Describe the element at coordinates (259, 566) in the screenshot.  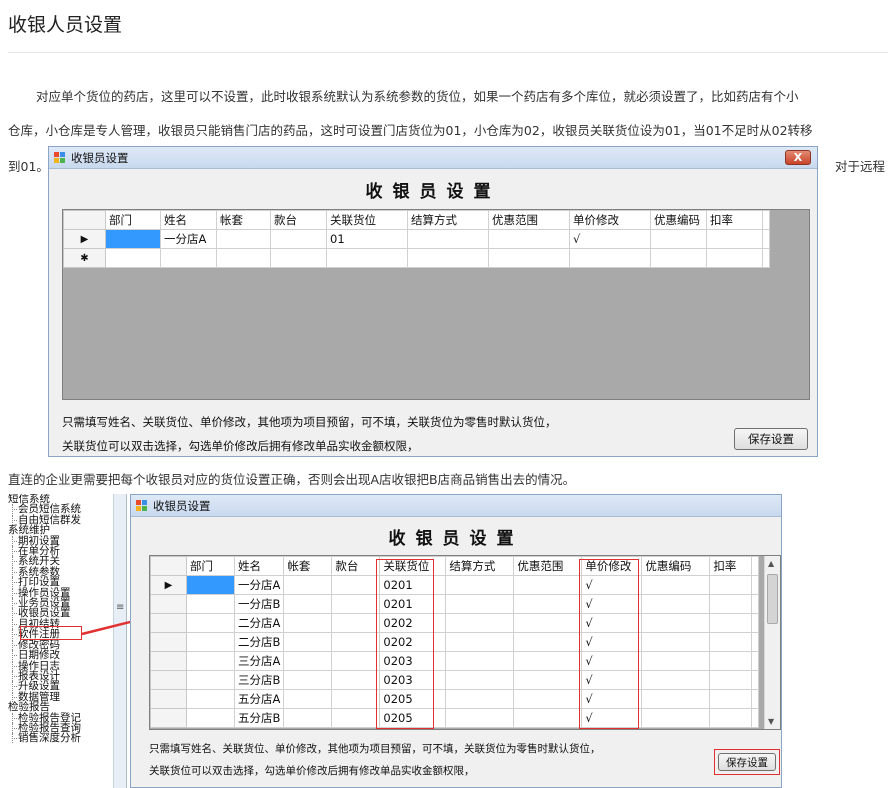
I see `column-header: 姓名` at that location.